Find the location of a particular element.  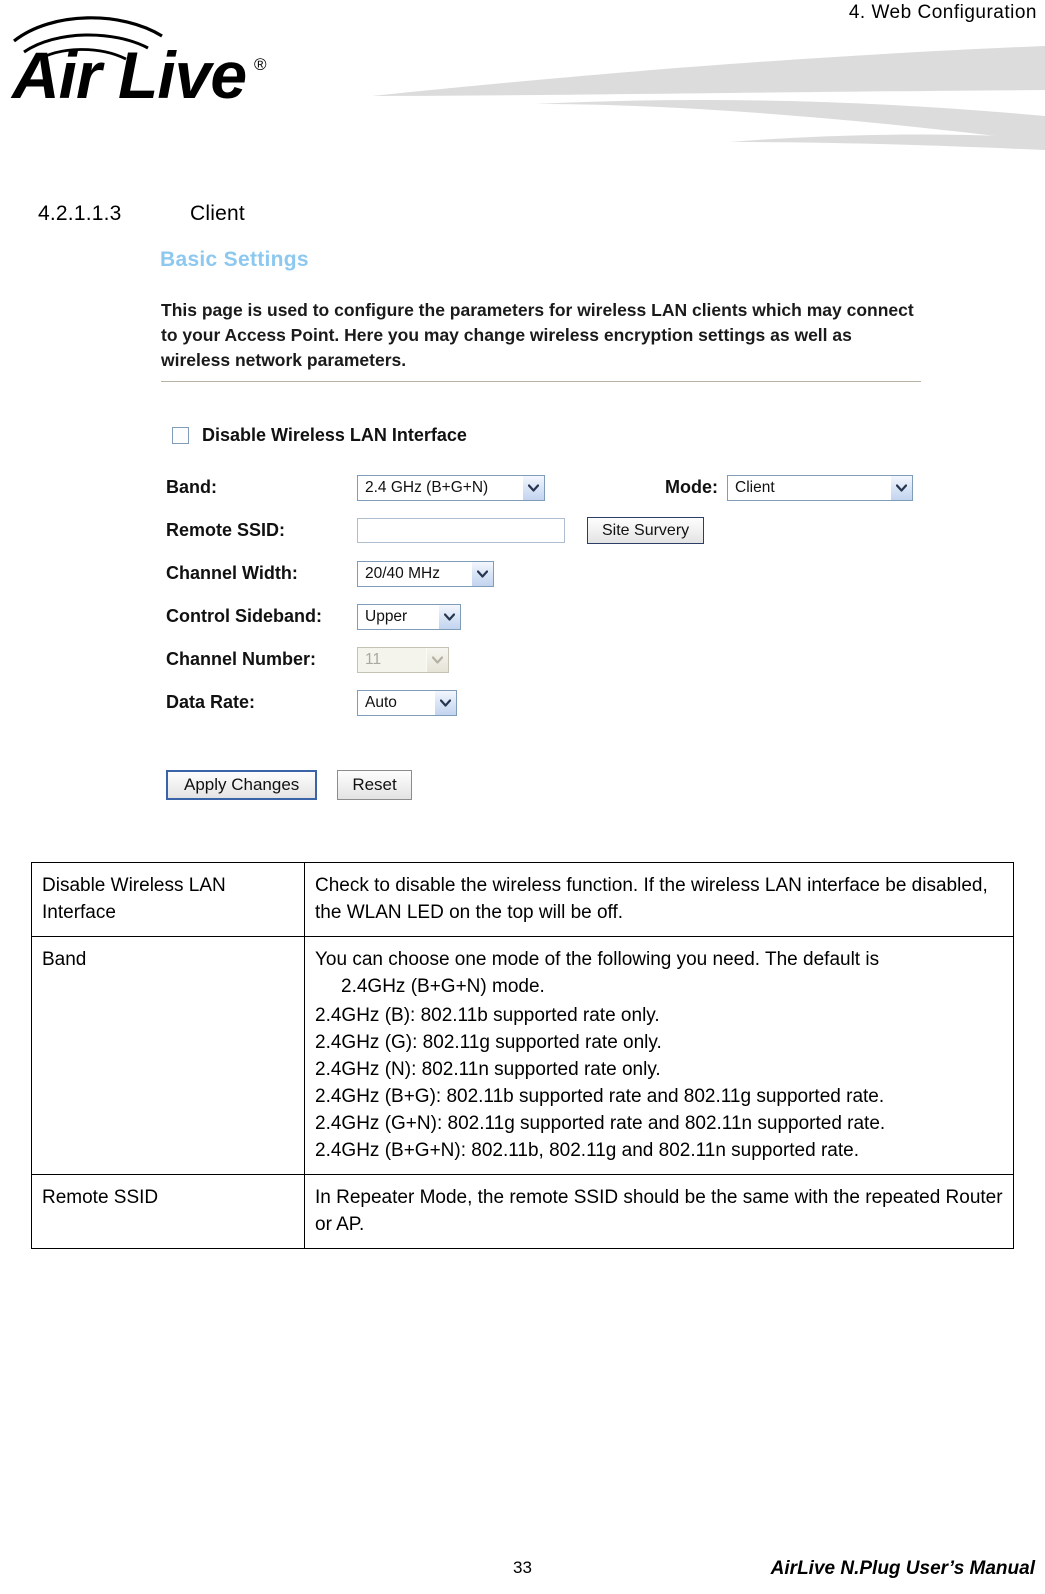

row-control-sideband: Control Sideband: Upper is located at coordinates (531, 616).